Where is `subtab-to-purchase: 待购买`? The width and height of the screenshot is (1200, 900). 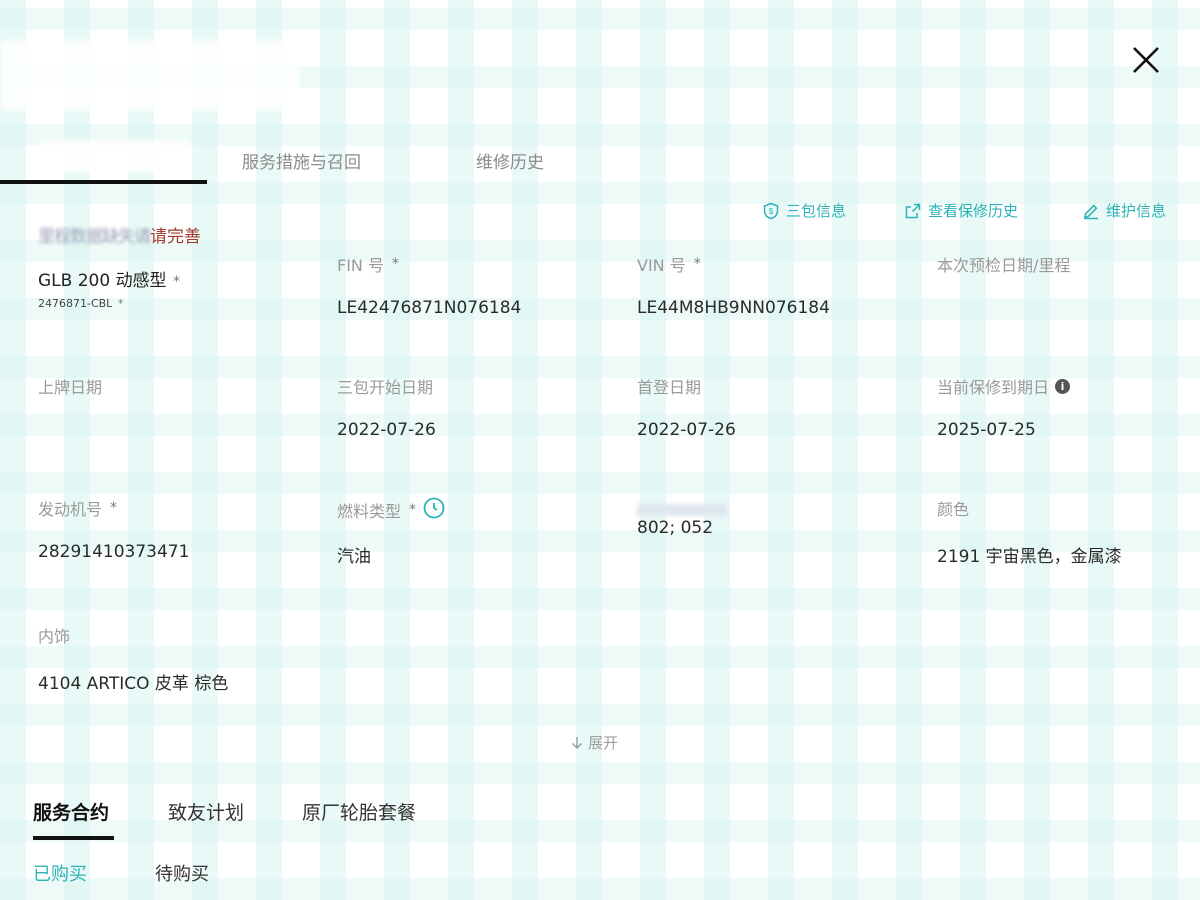 subtab-to-purchase: 待购买 is located at coordinates (182, 873).